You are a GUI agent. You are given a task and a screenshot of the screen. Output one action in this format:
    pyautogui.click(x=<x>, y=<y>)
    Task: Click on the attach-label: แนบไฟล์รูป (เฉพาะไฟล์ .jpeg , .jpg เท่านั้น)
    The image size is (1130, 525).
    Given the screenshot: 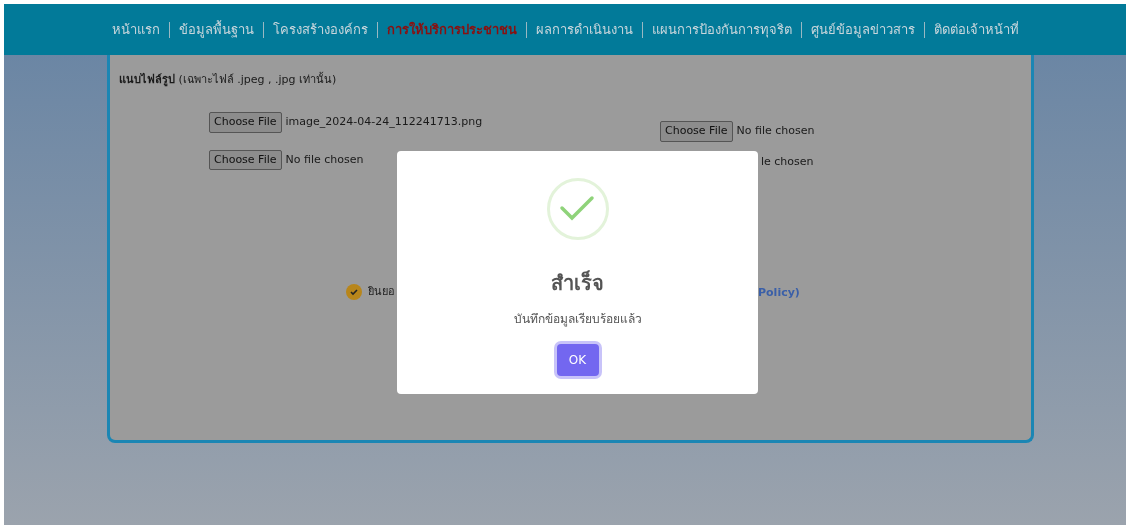 What is the action you would take?
    pyautogui.click(x=228, y=80)
    